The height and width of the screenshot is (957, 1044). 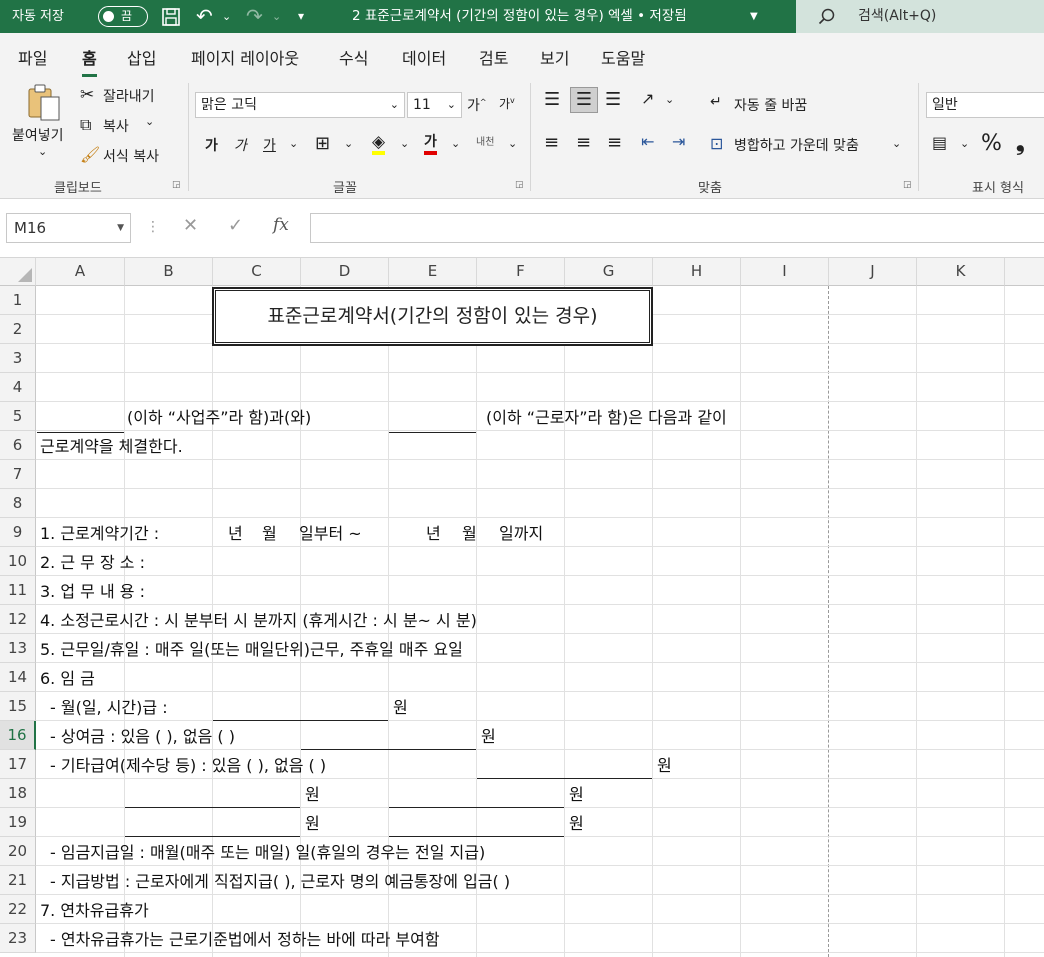 I want to click on wage-section-label: 6. 임 금, so click(x=67, y=679).